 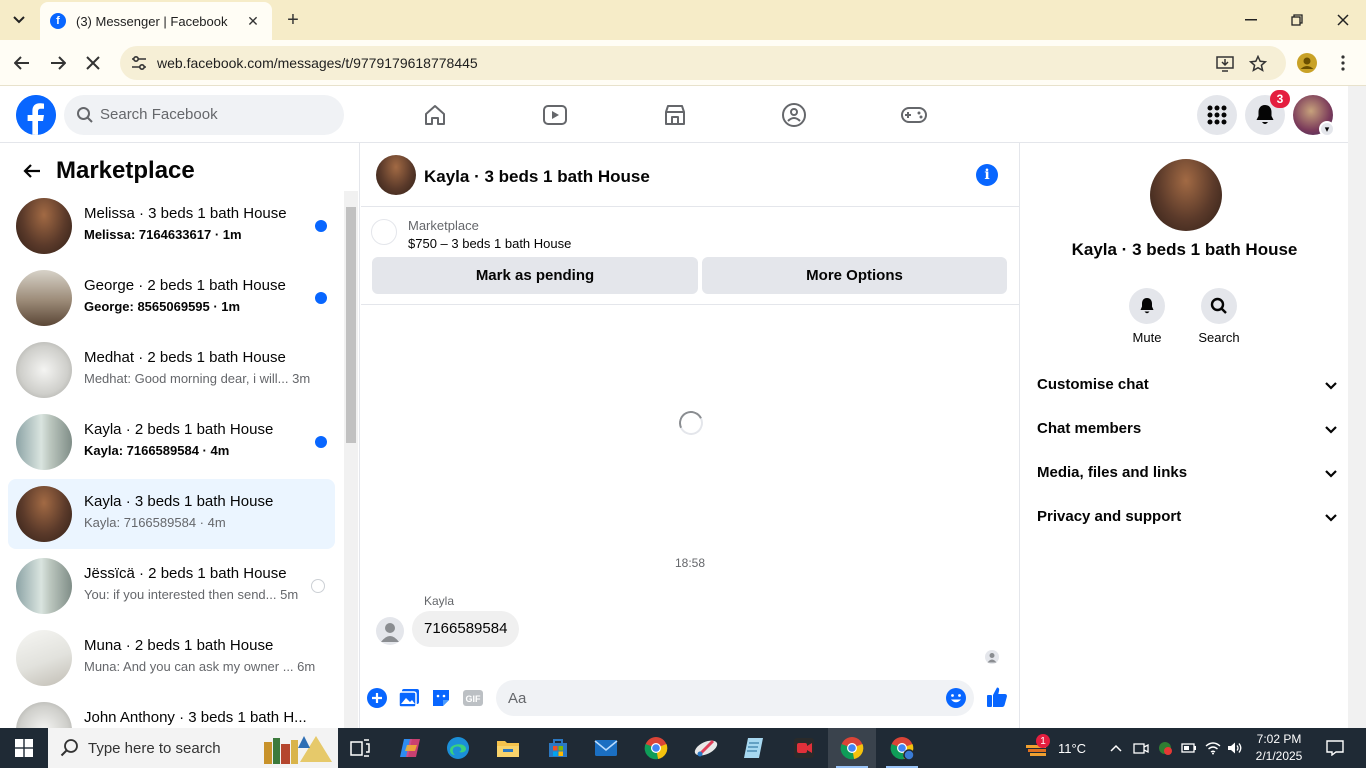 I want to click on bookmark-star-icon, so click(x=1258, y=64).